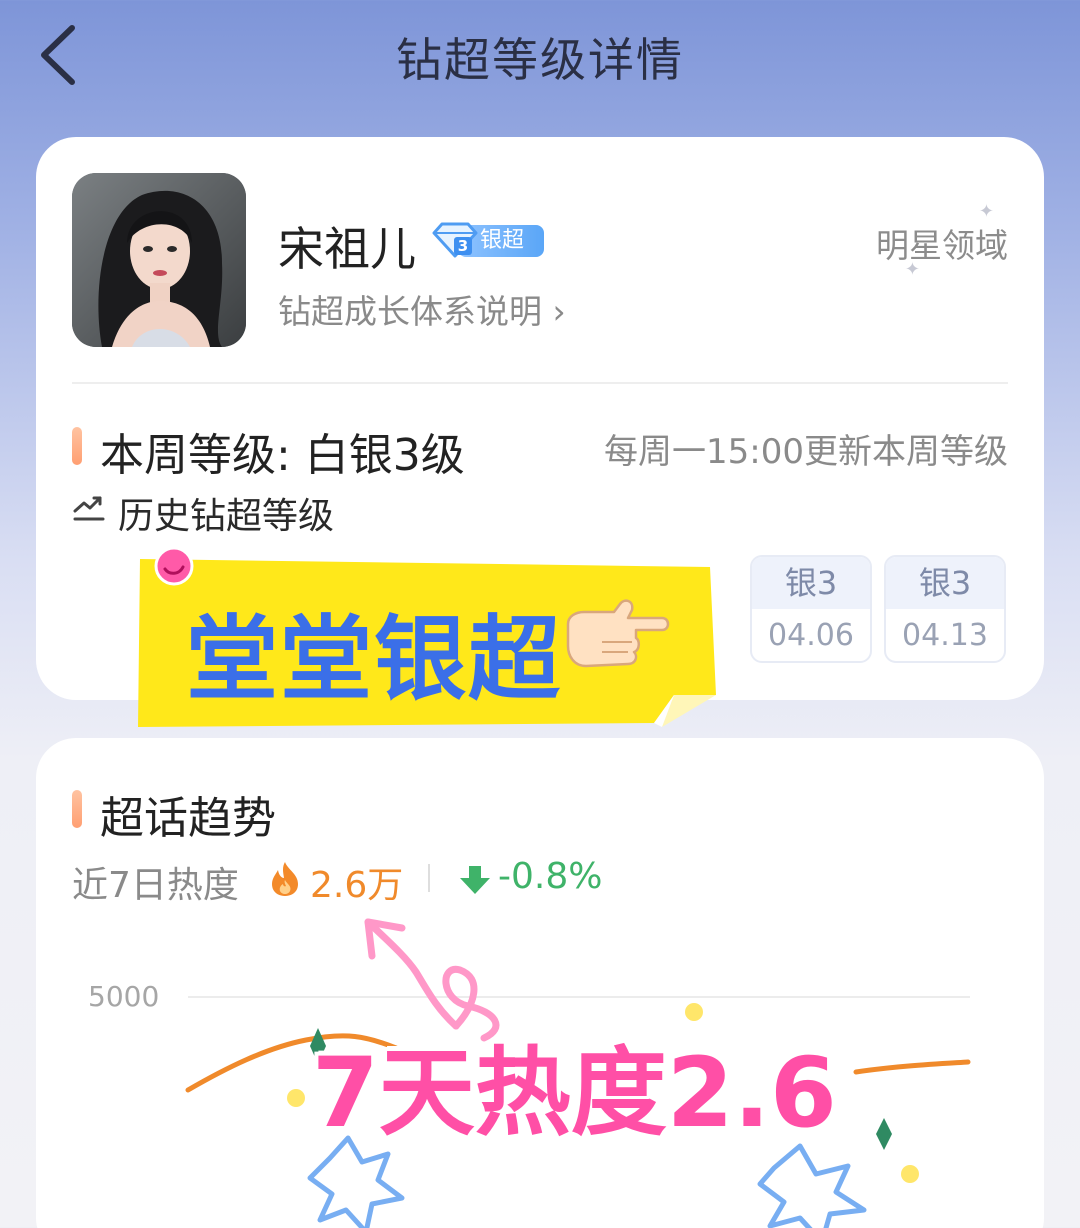 Image resolution: width=1080 pixels, height=1228 pixels. What do you see at coordinates (374, 659) in the screenshot?
I see `sticker-text: 堂堂银超` at bounding box center [374, 659].